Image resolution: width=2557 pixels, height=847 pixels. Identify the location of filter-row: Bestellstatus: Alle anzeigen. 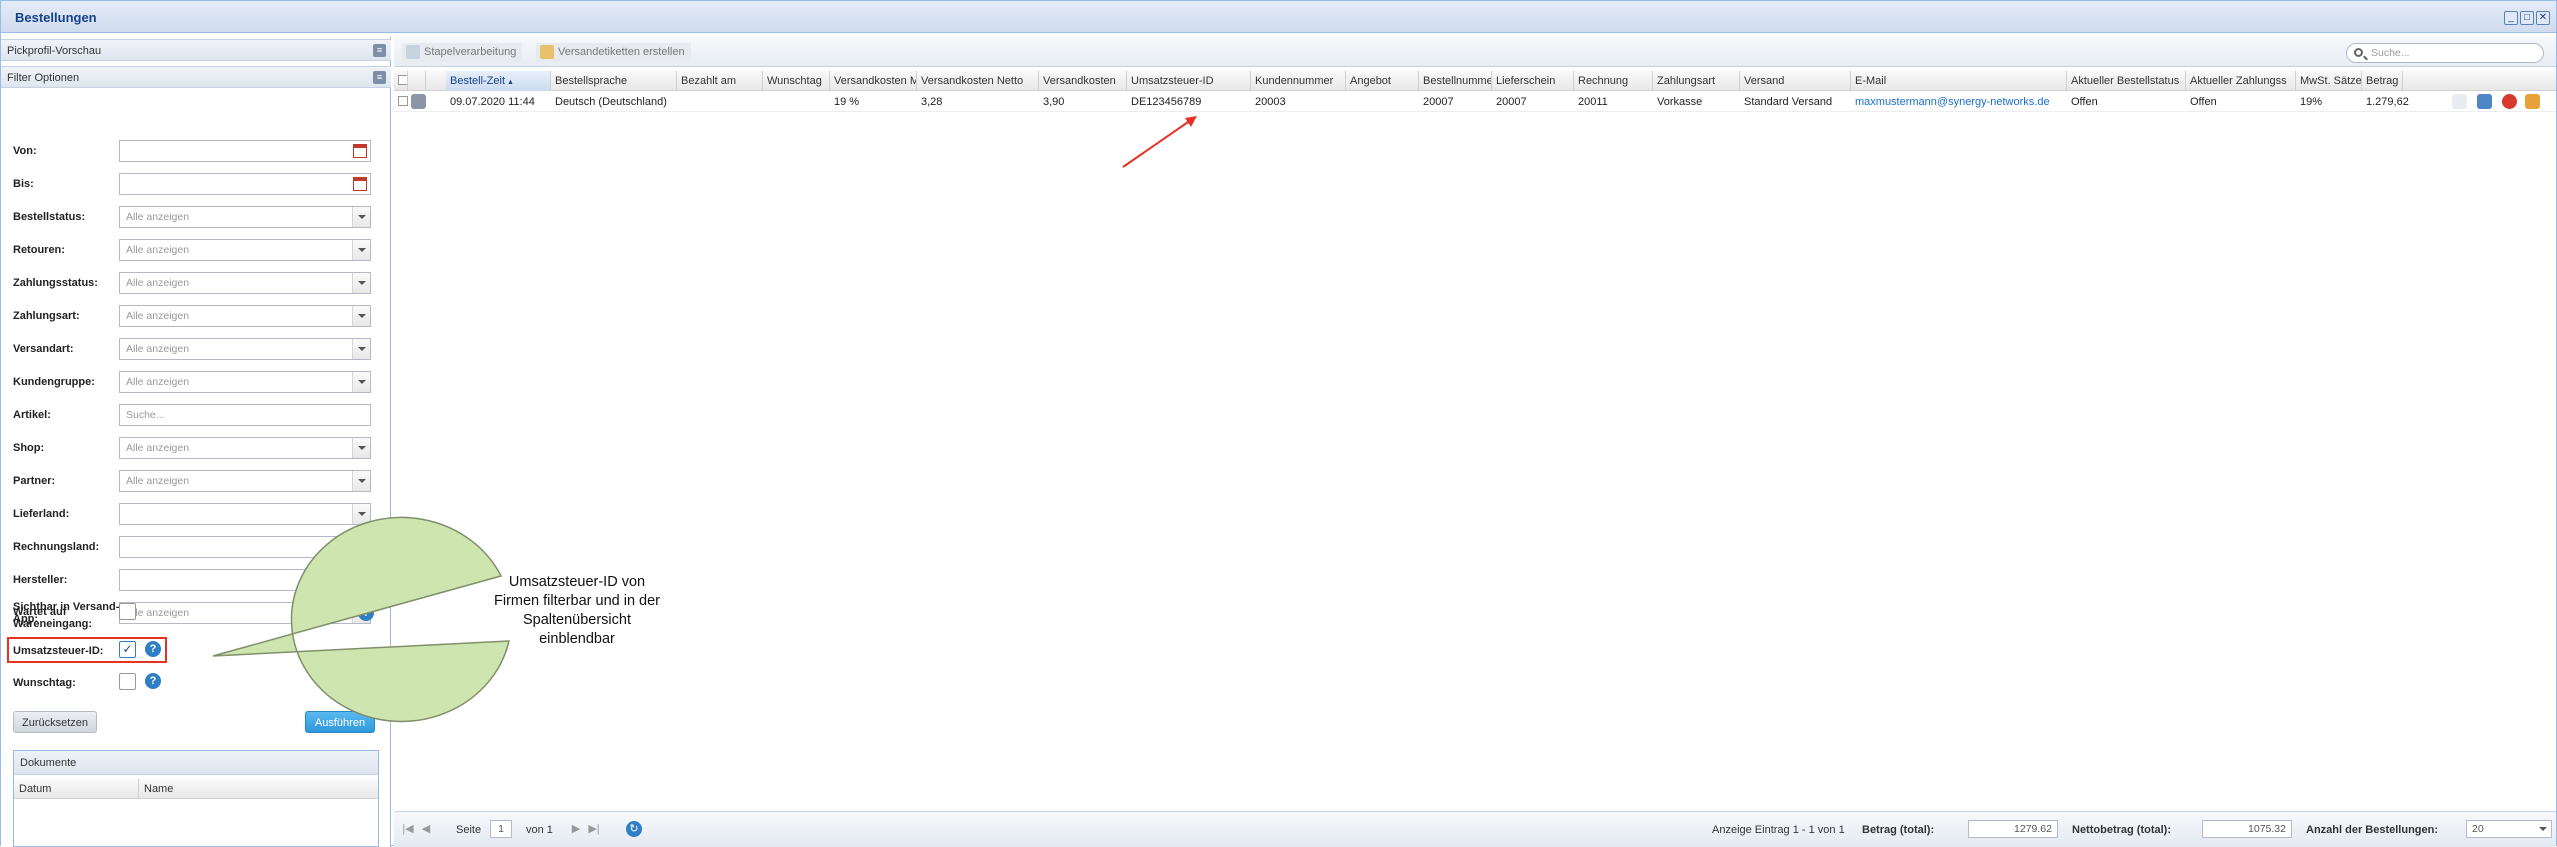
(196, 221).